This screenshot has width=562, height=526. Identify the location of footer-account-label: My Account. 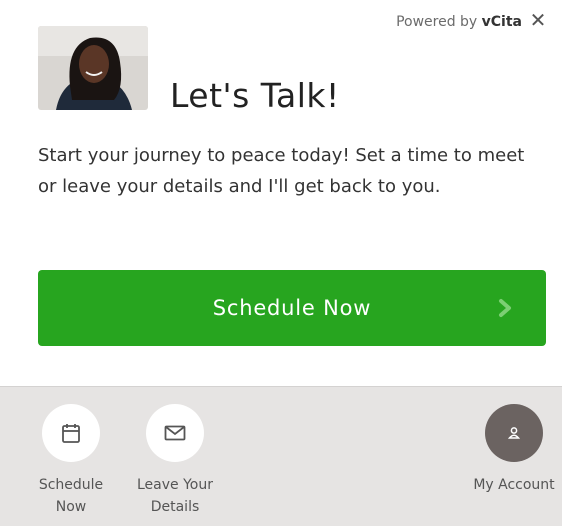
(514, 485).